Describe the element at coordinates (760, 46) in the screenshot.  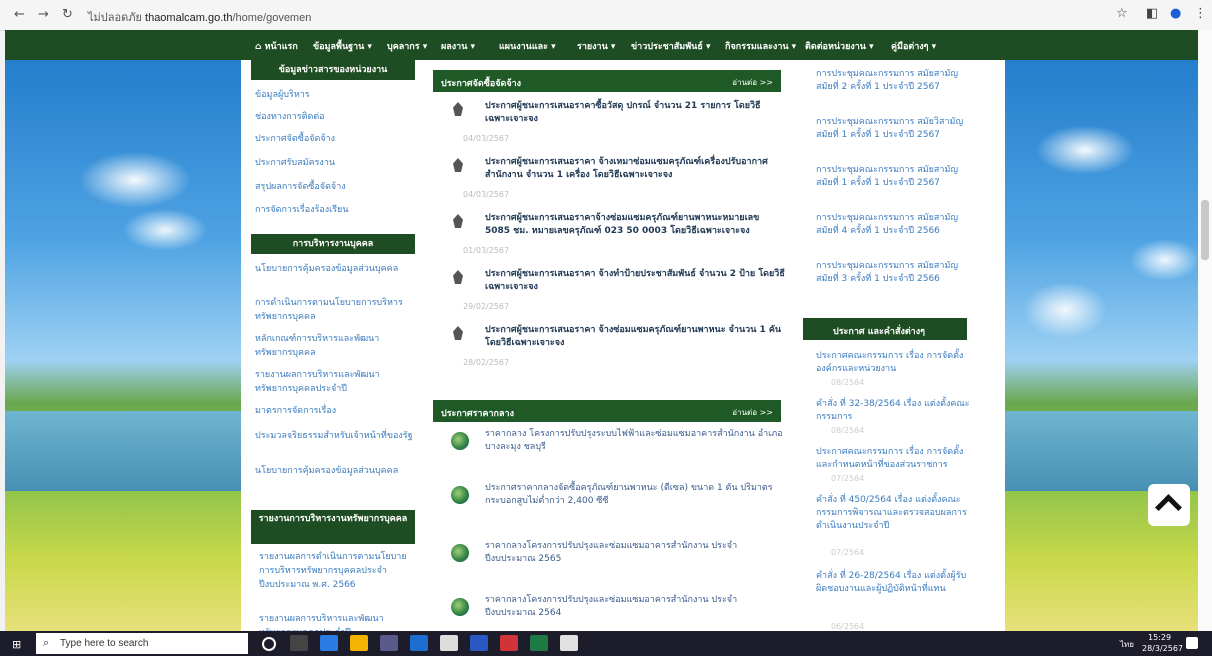
I see `nav-item-6: กิจกรรมและงาน ▾` at that location.